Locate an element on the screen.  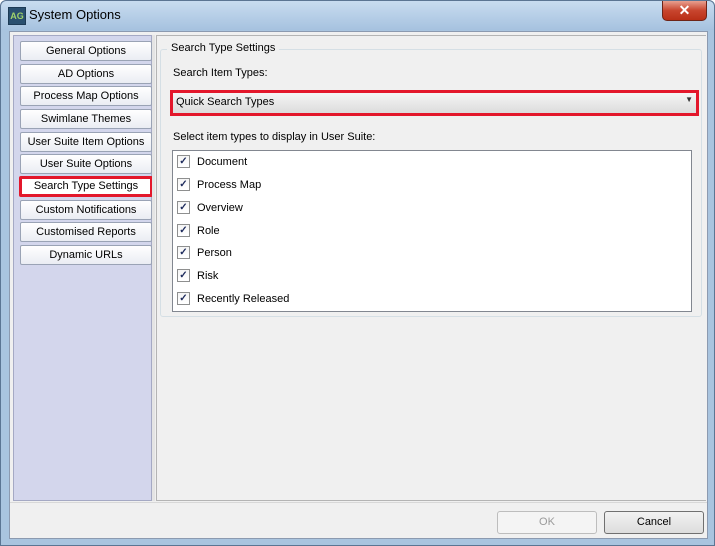
checkbox-process-map: ✓ is located at coordinates (183, 184).